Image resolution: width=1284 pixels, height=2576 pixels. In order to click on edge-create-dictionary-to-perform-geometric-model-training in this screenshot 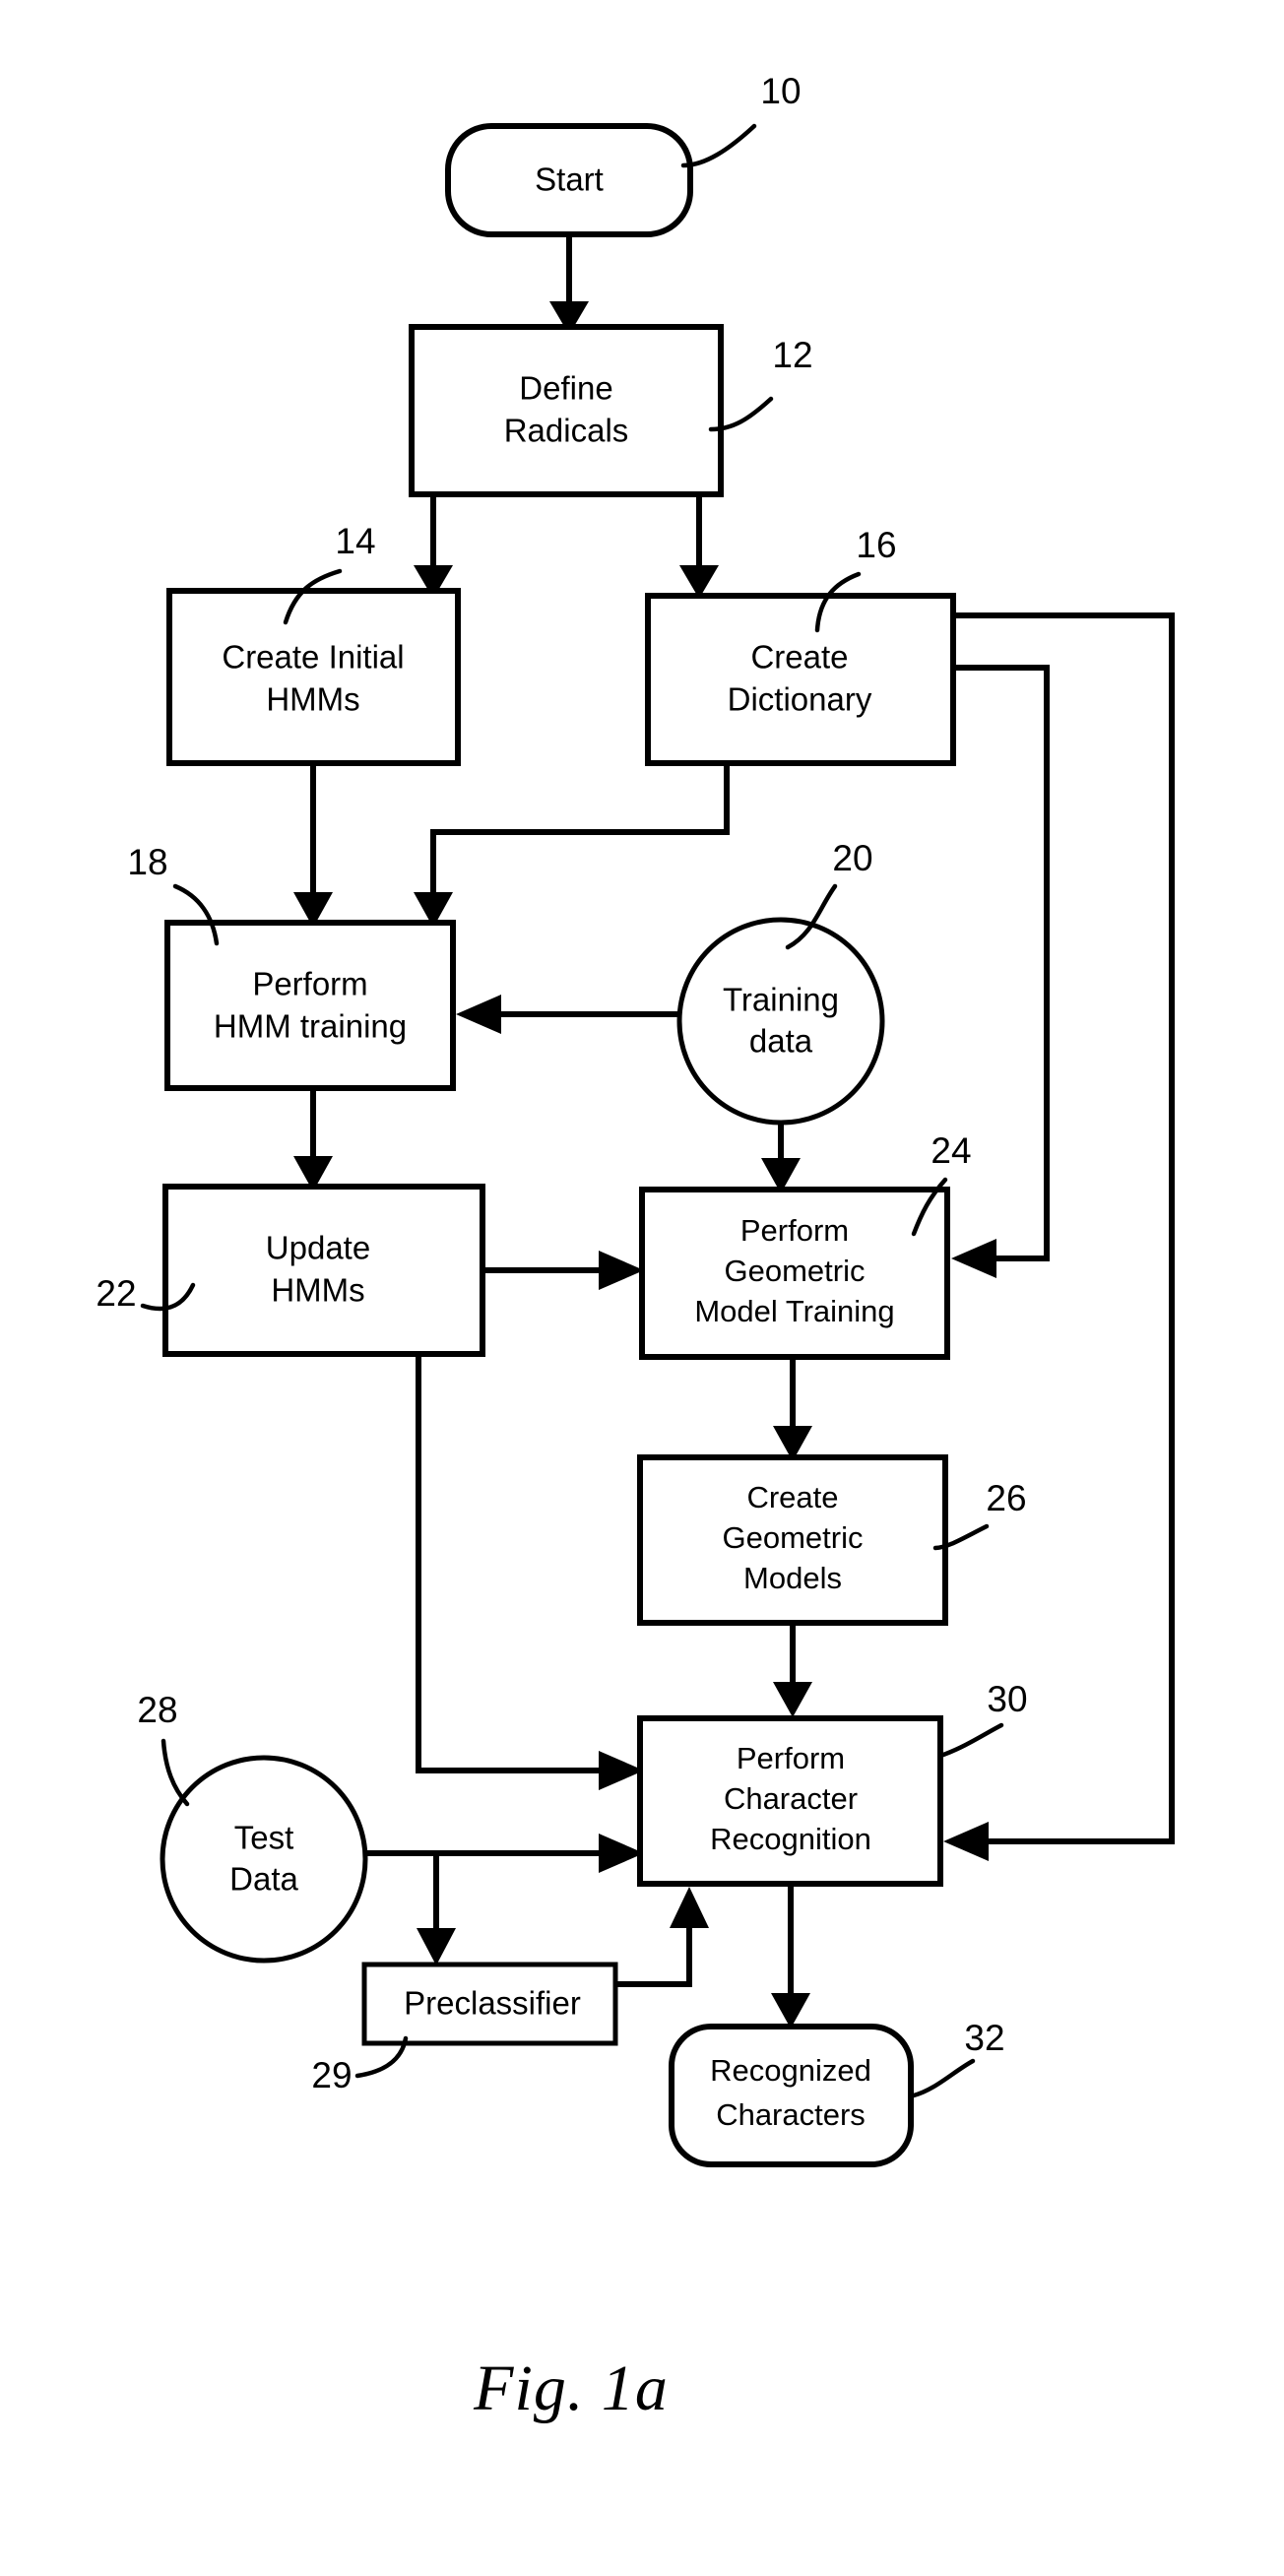, I will do `click(1000, 971)`.